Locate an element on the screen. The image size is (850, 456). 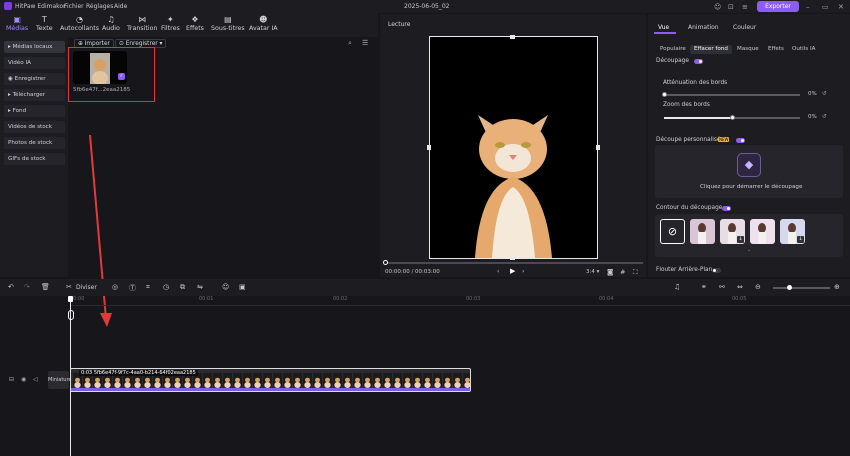
sidebar-item-fond: ▸ Fond is located at coordinates (34, 111).